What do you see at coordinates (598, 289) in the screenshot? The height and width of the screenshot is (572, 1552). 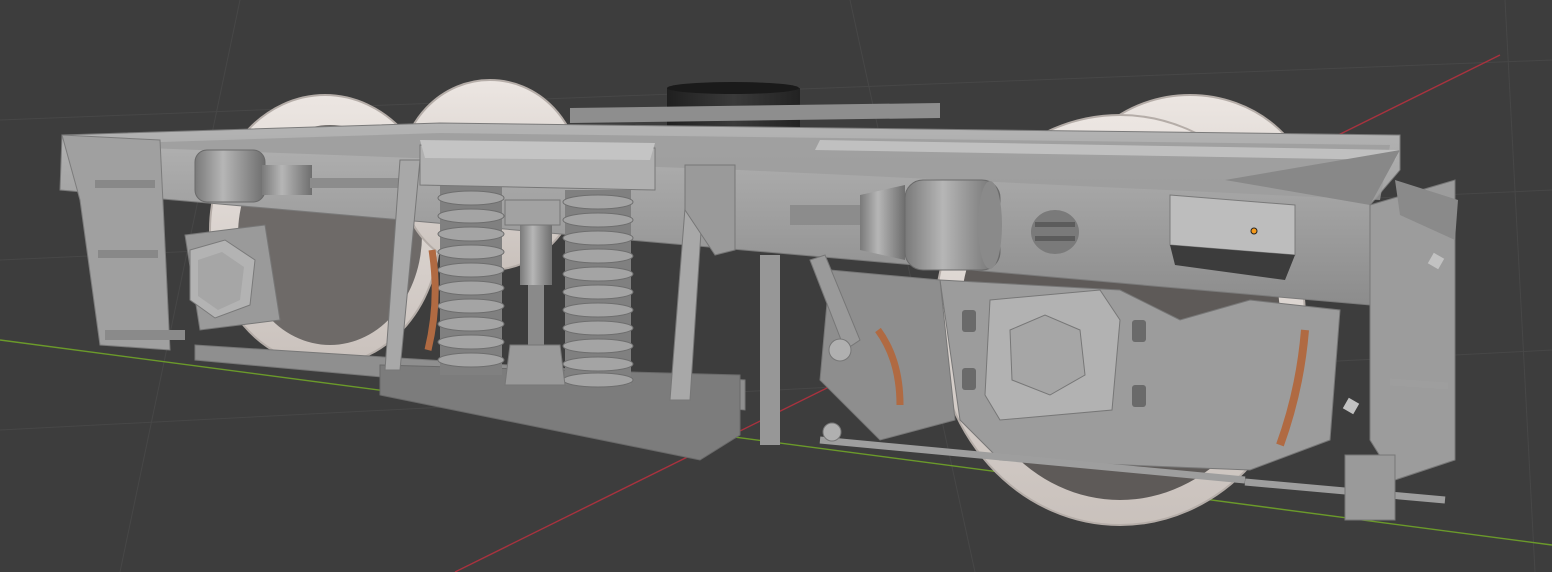 I see `coil-spring-right` at bounding box center [598, 289].